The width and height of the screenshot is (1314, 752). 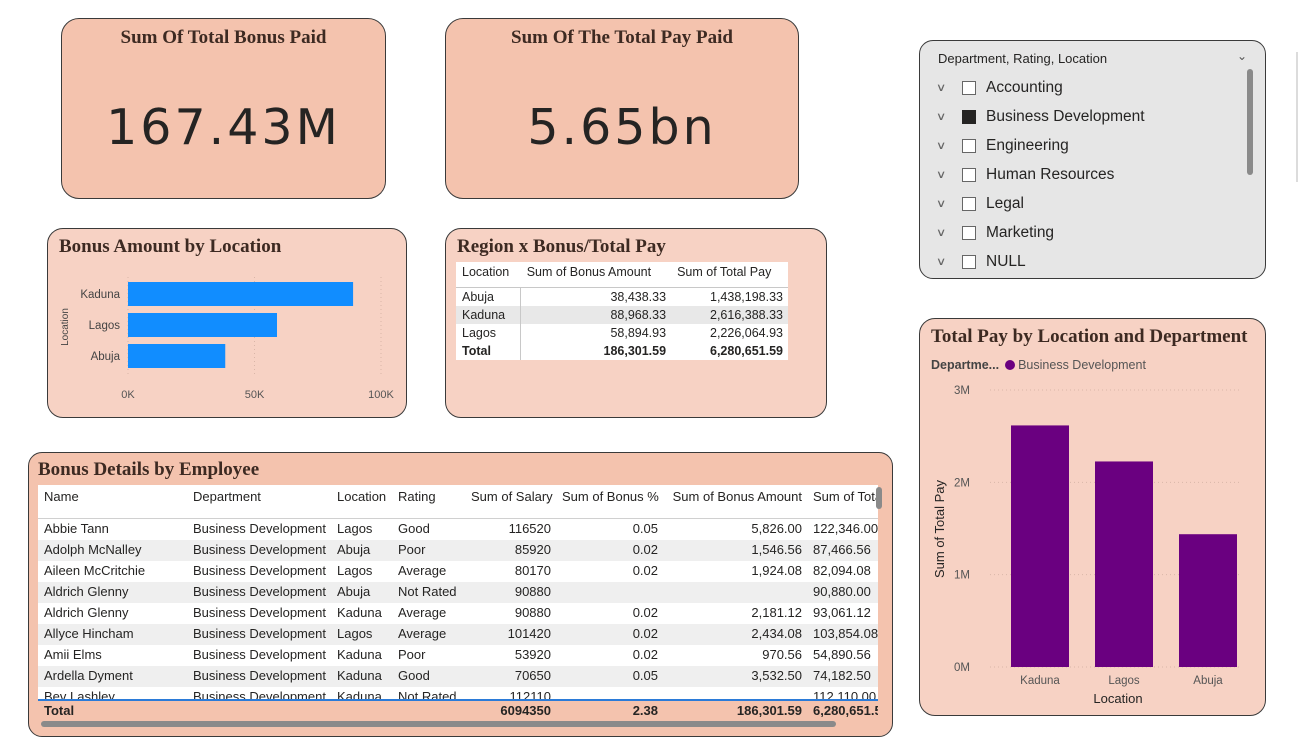 What do you see at coordinates (112, 634) in the screenshot?
I see `table-cell: Allyce Hincham` at bounding box center [112, 634].